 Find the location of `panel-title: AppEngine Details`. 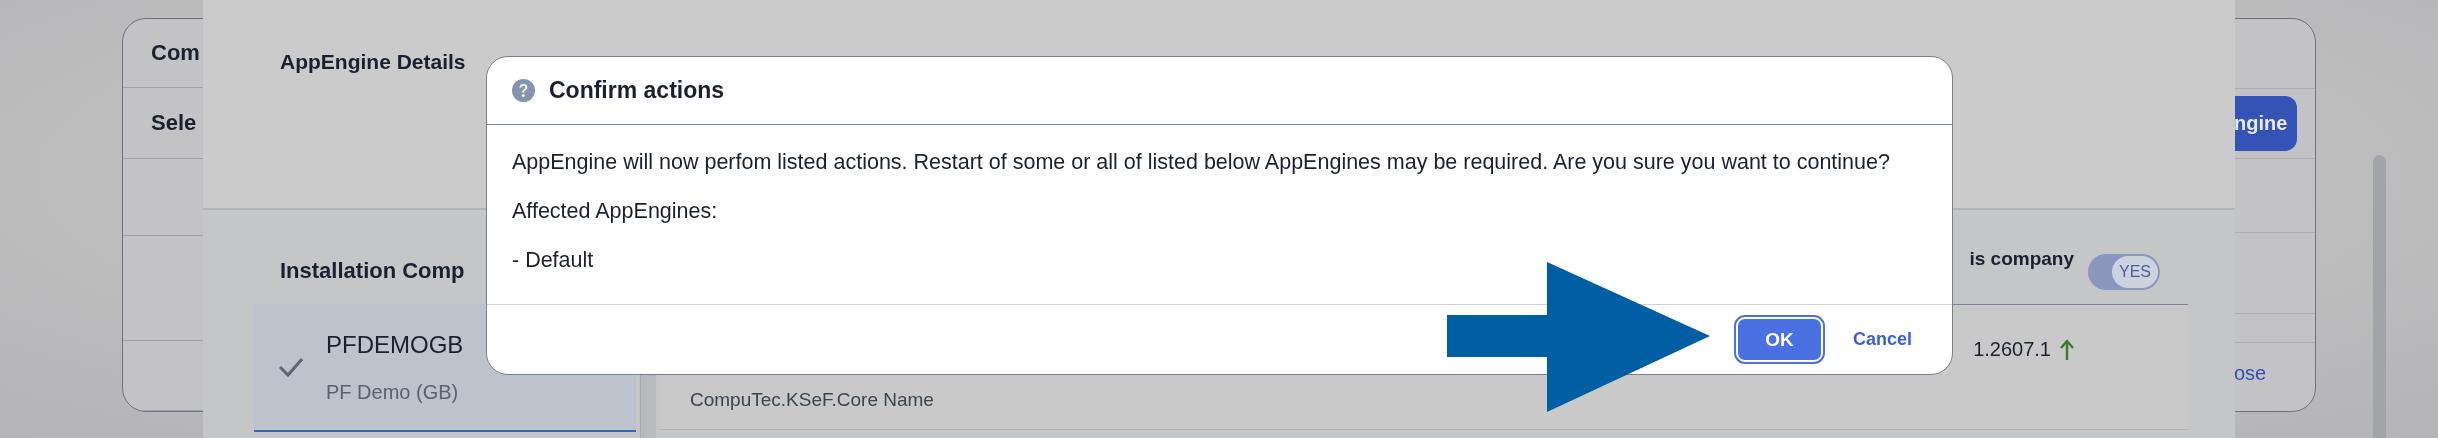

panel-title: AppEngine Details is located at coordinates (373, 61).